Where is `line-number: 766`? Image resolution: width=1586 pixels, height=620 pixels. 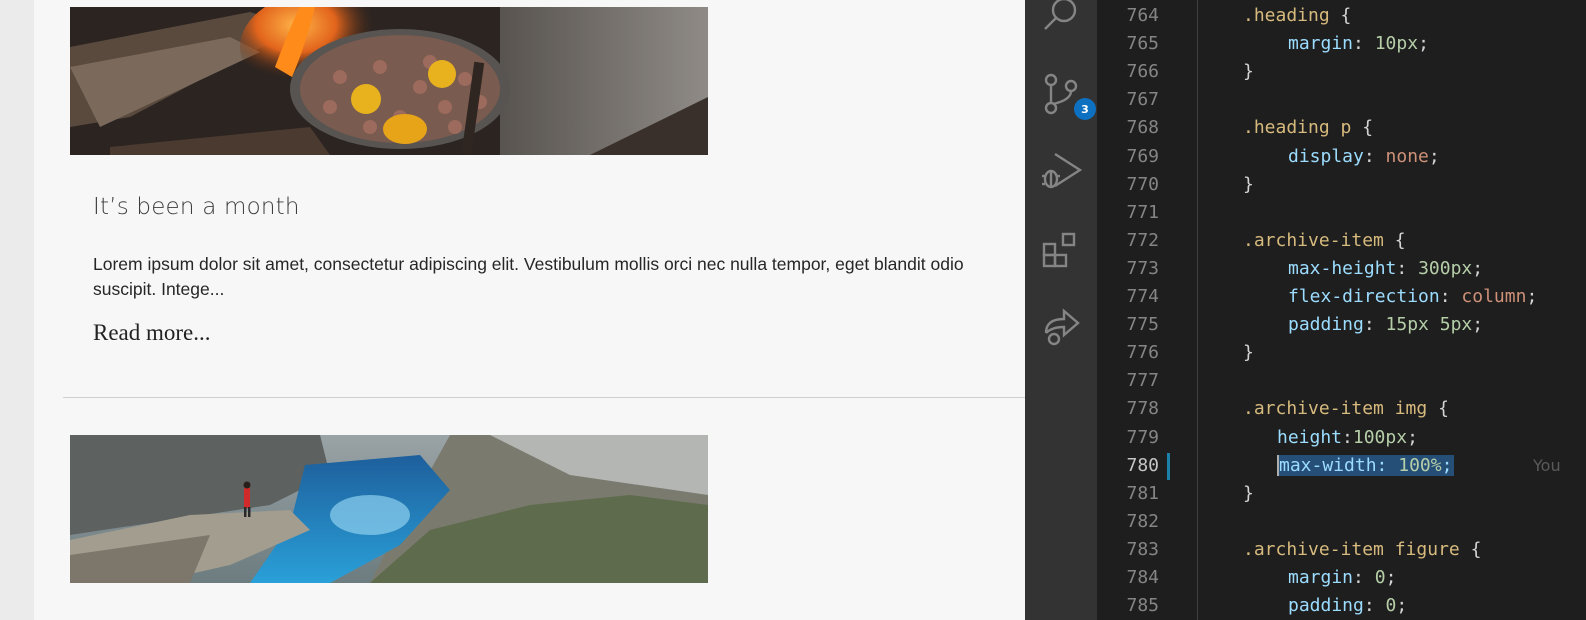 line-number: 766 is located at coordinates (1142, 72).